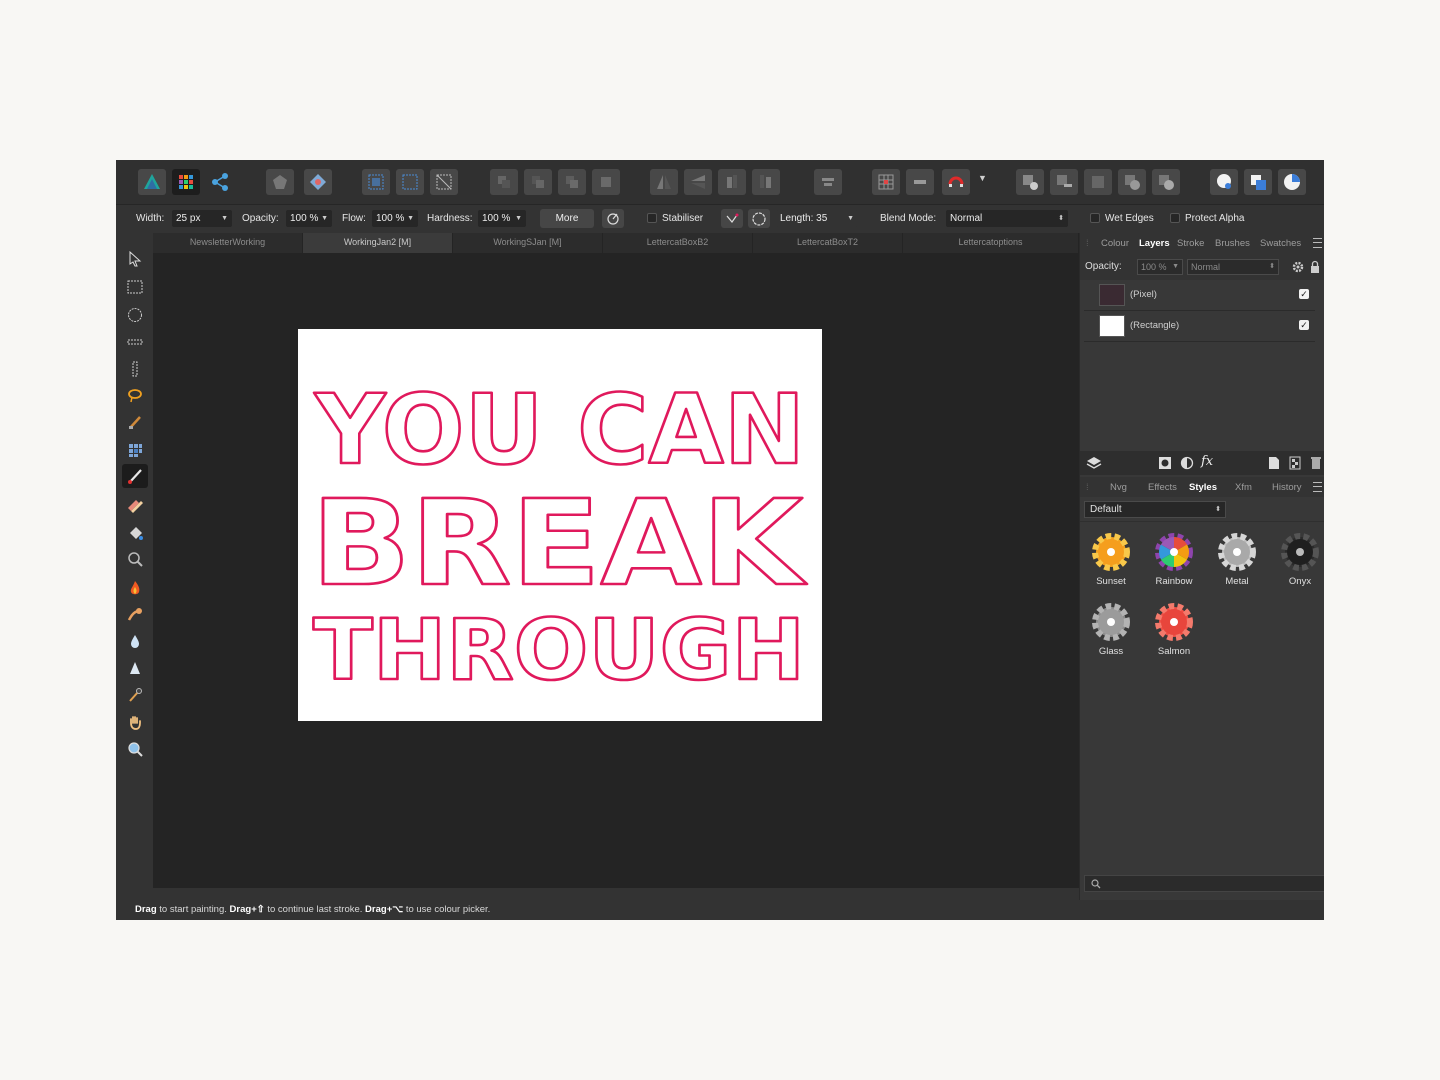 The width and height of the screenshot is (1440, 1080). What do you see at coordinates (502, 218) in the screenshot?
I see `hardness-field: 100 % ▼` at bounding box center [502, 218].